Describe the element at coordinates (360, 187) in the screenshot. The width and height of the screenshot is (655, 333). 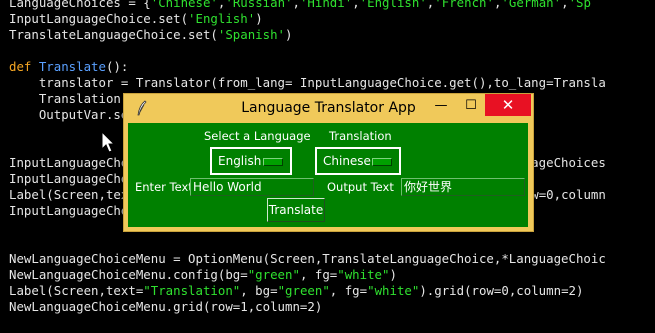
I see `output-text-label: Output Text` at that location.